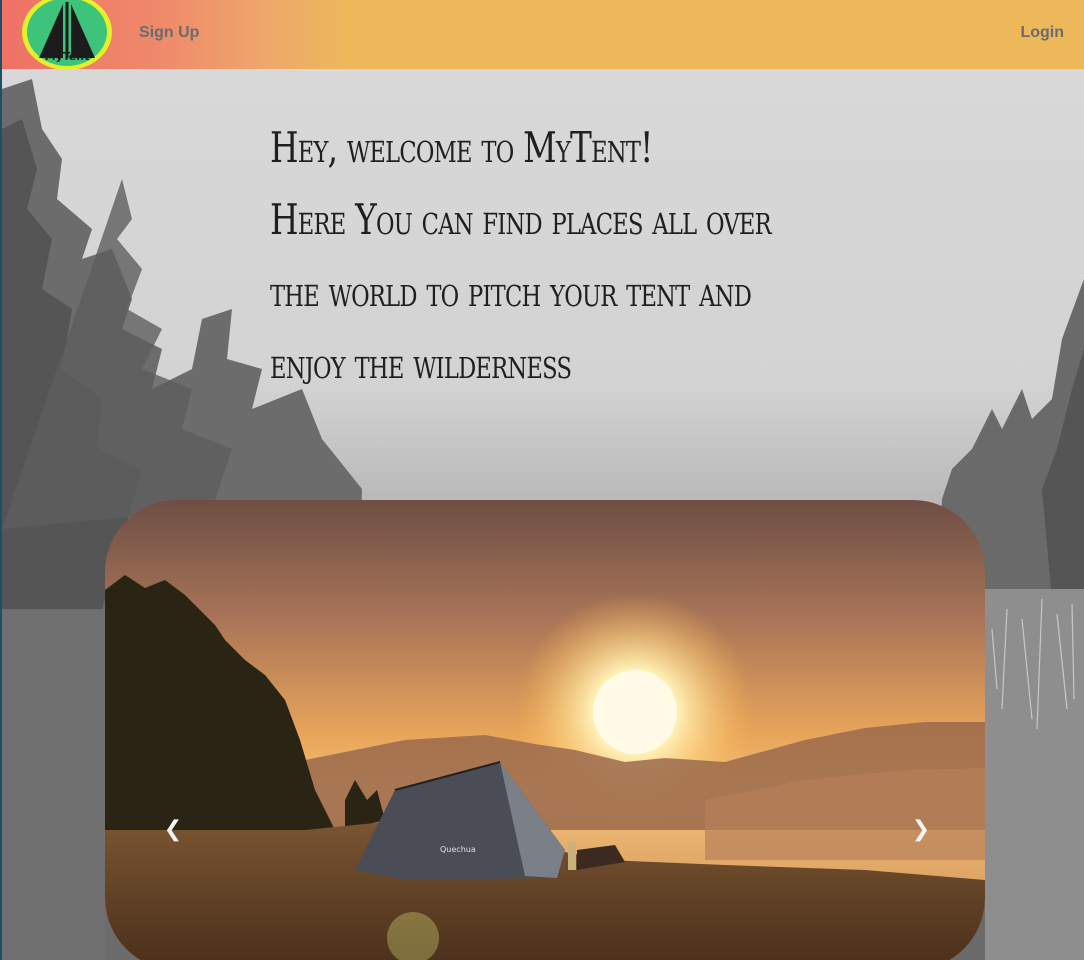 The image size is (1084, 960). I want to click on chevron-left-icon: ❮, so click(173, 829).